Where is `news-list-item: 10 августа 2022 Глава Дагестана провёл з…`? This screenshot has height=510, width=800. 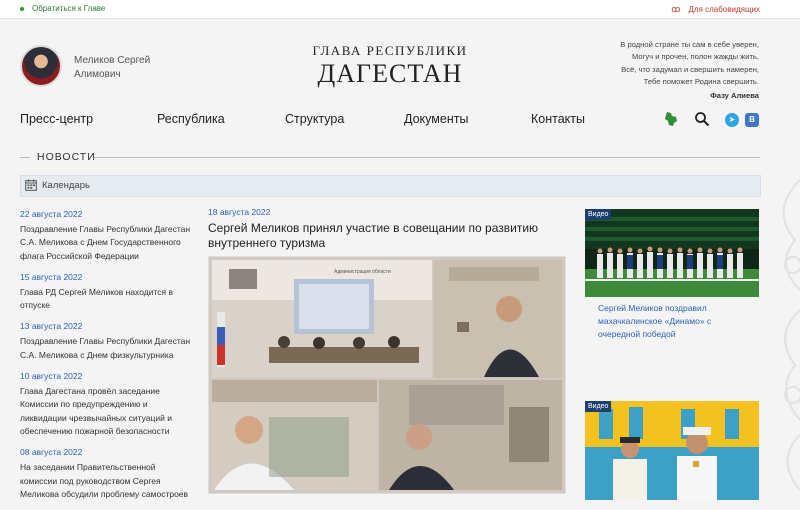 news-list-item: 10 августа 2022 Глава Дагестана провёл з… is located at coordinates (106, 404).